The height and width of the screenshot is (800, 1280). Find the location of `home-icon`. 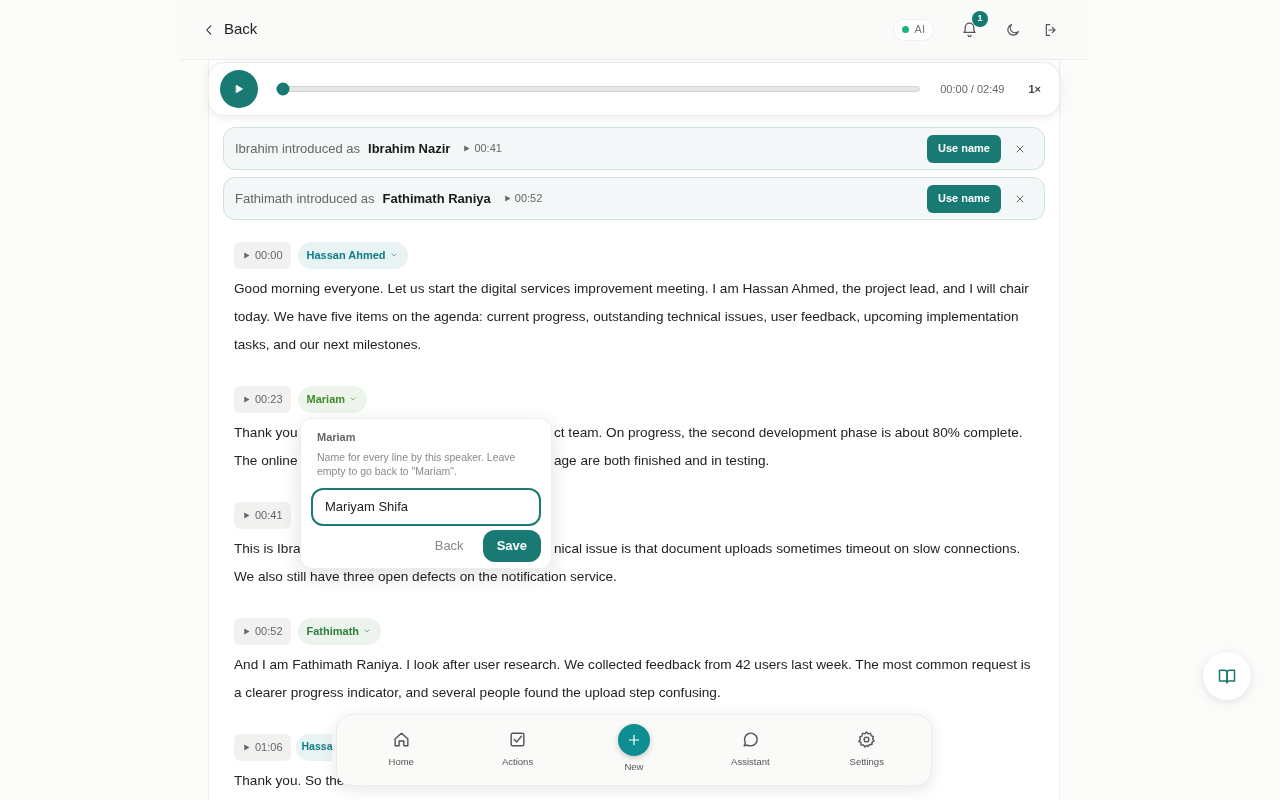

home-icon is located at coordinates (401, 740).